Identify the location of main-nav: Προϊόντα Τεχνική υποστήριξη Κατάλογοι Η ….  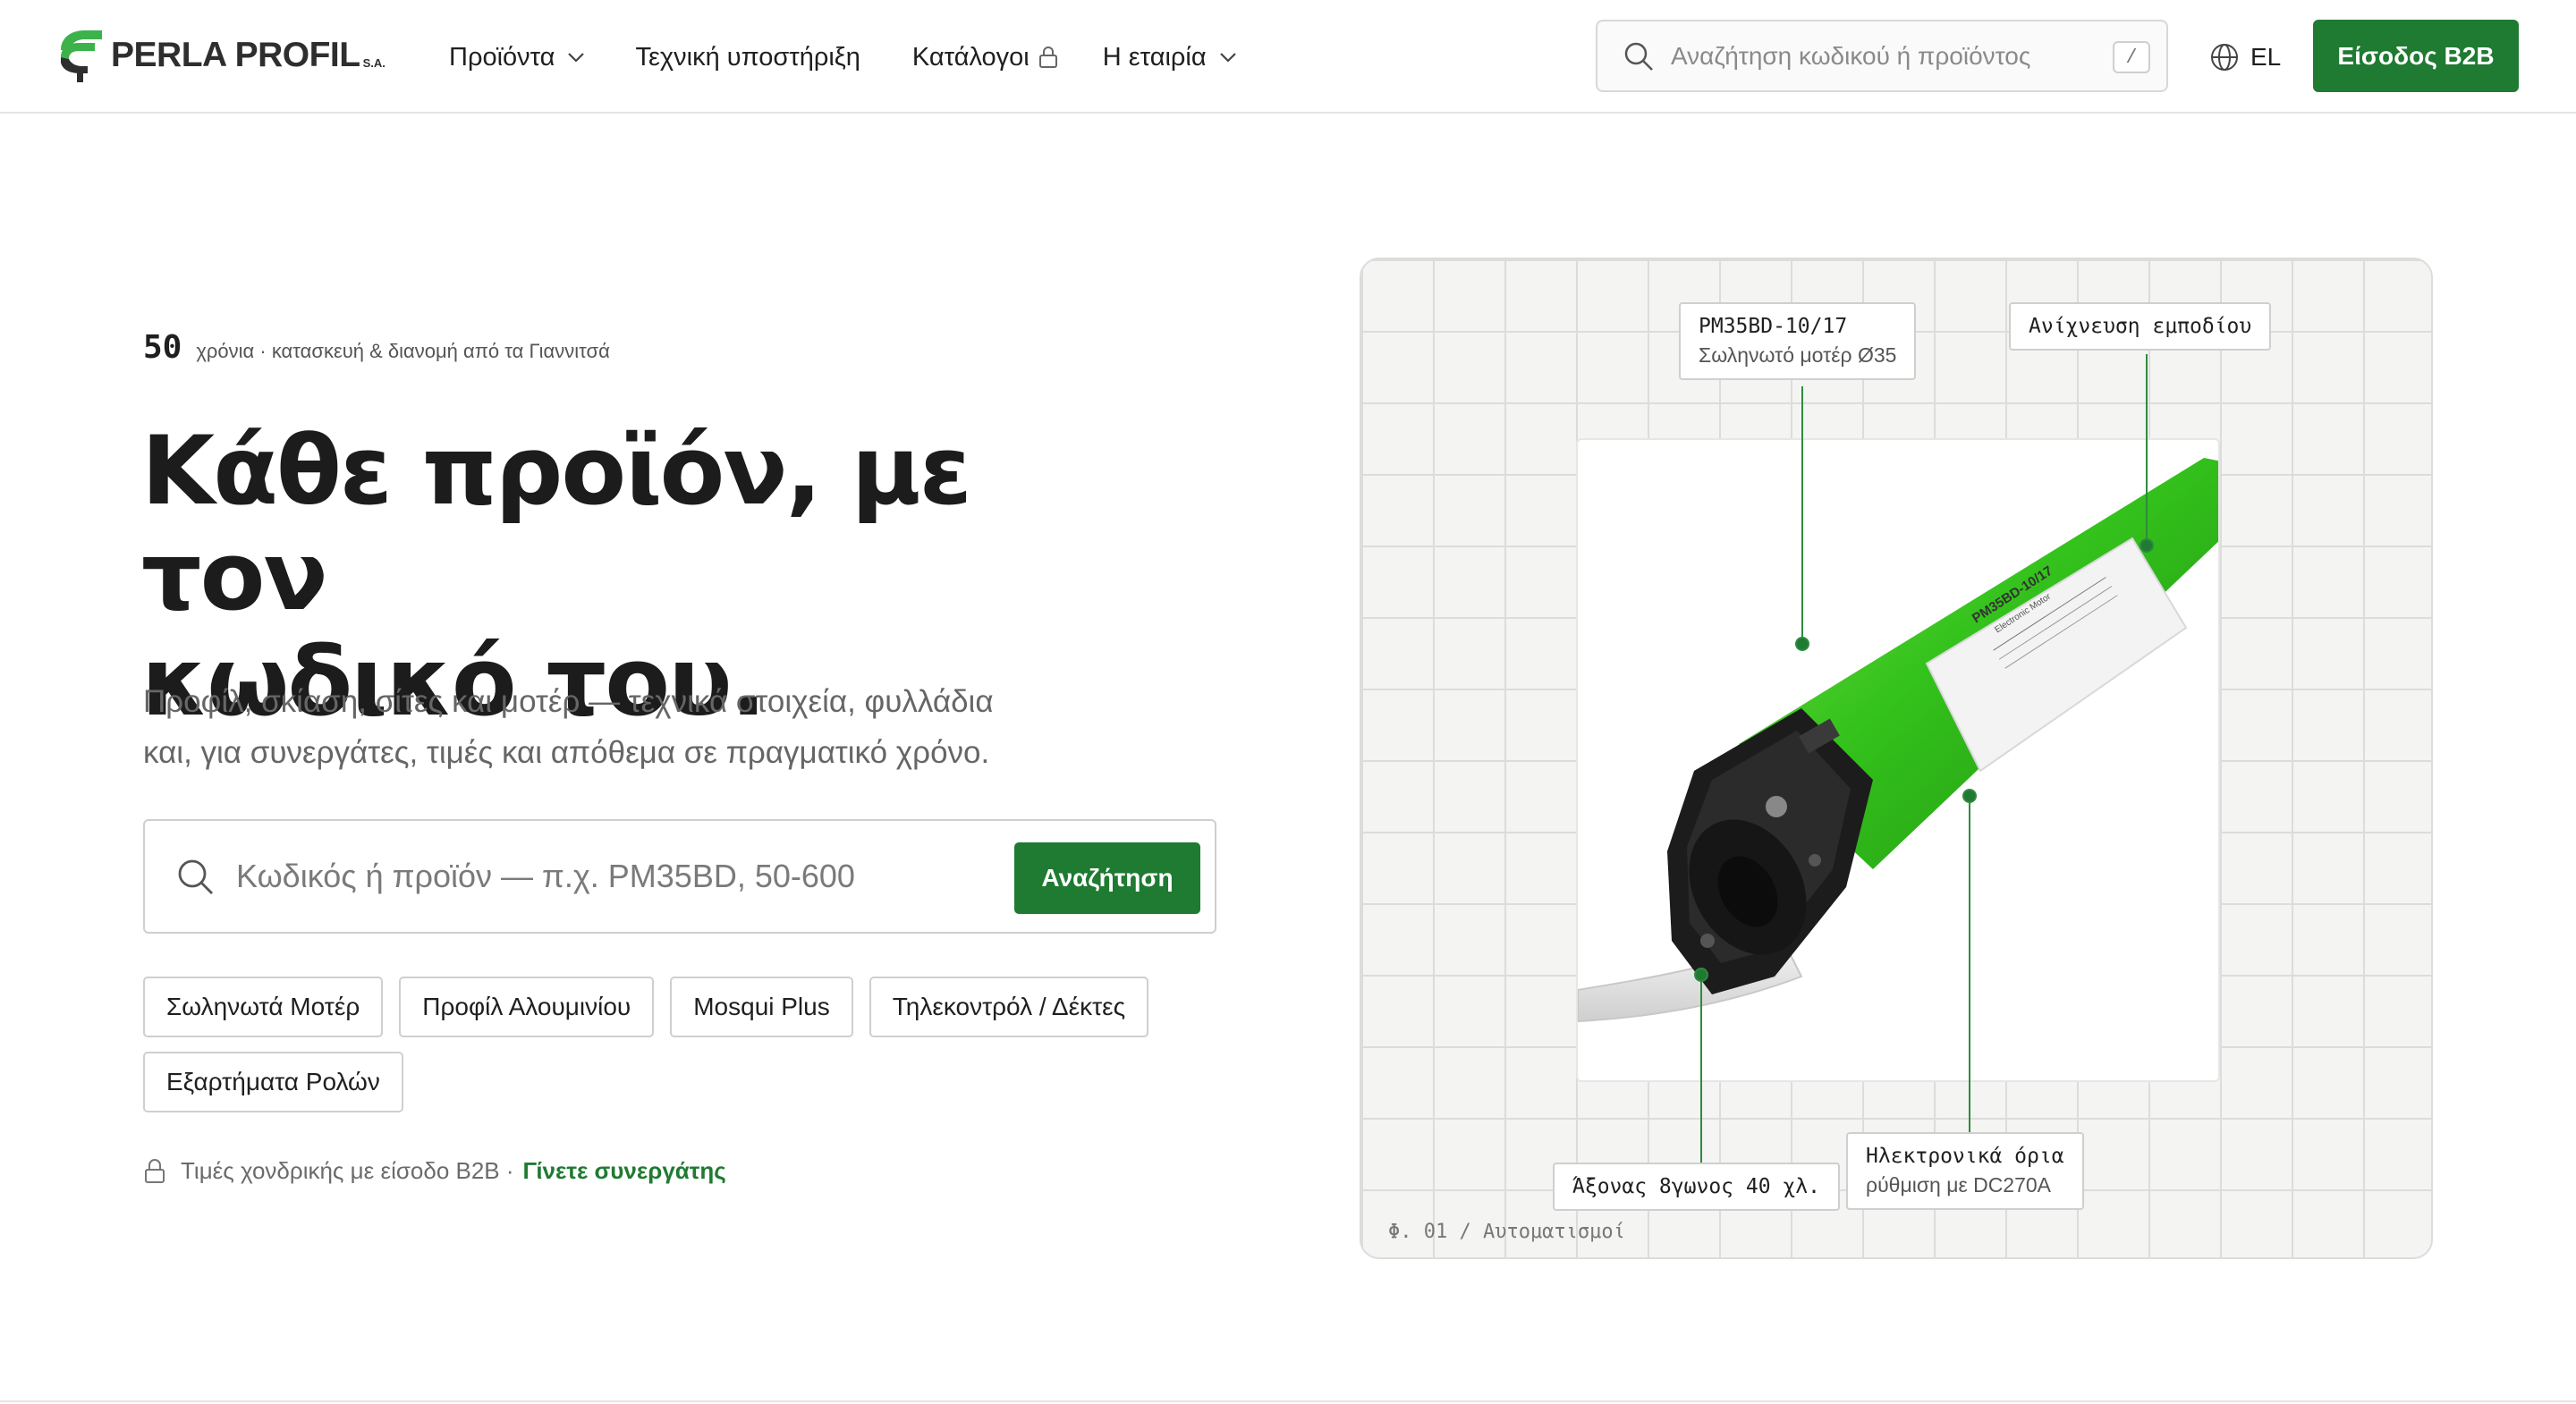
(843, 58).